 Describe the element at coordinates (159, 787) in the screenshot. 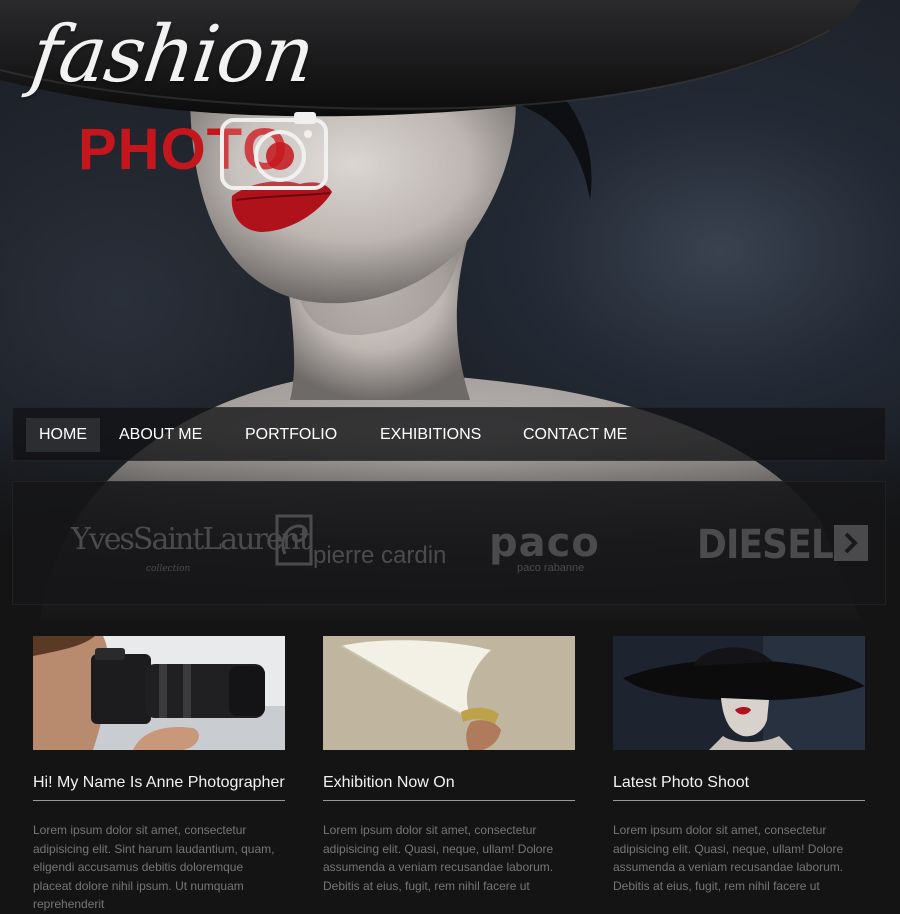

I see `column-title: Hi! My Name Is Anne Photographer` at that location.